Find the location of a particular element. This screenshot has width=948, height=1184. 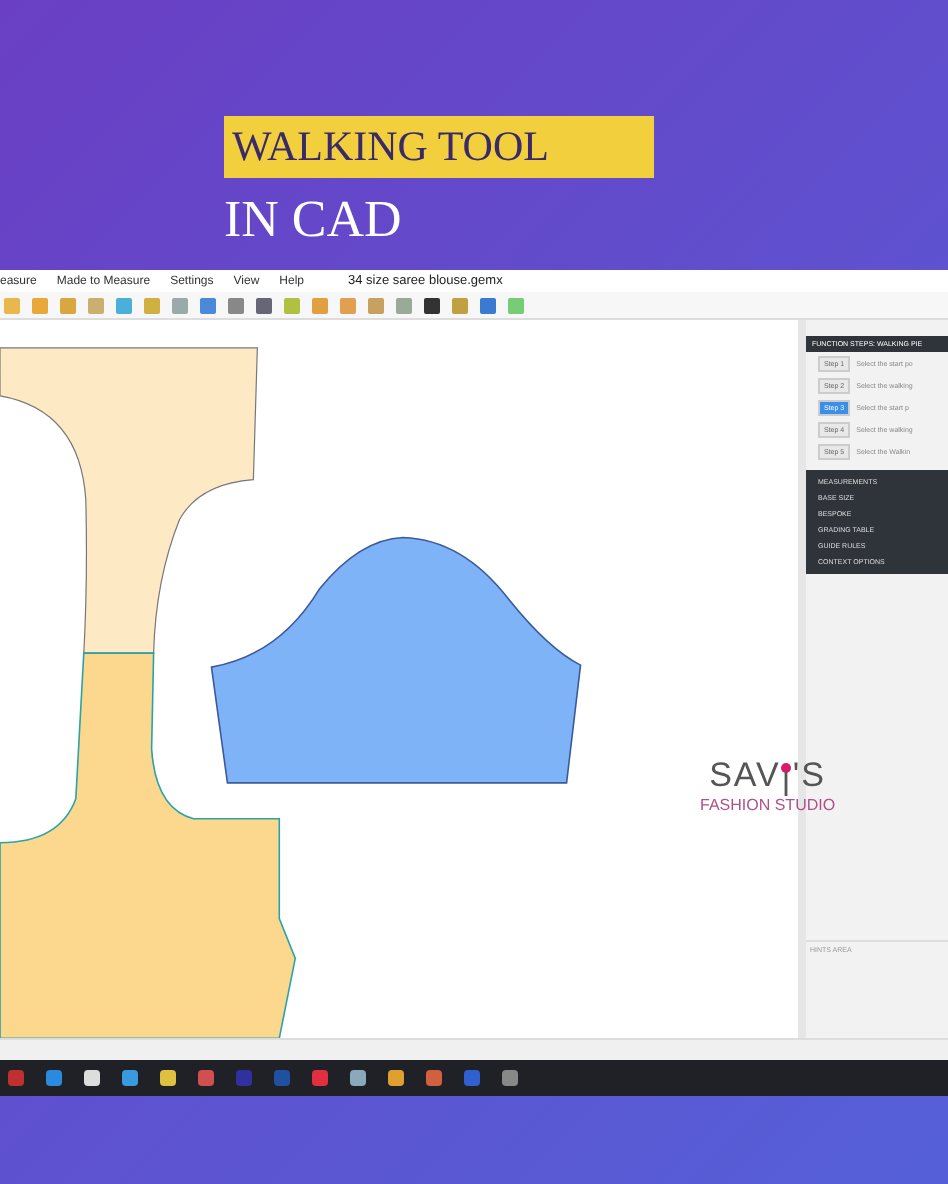

logo-text: 'S is located at coordinates (809, 776).